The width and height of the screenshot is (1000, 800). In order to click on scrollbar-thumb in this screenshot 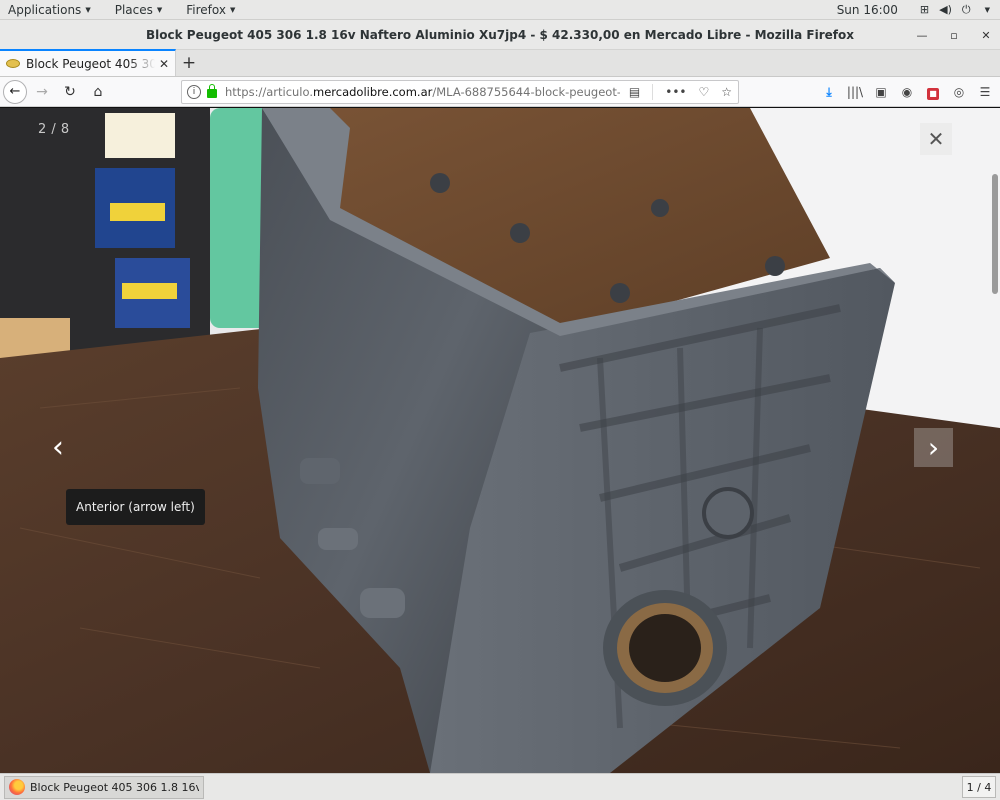, I will do `click(995, 234)`.